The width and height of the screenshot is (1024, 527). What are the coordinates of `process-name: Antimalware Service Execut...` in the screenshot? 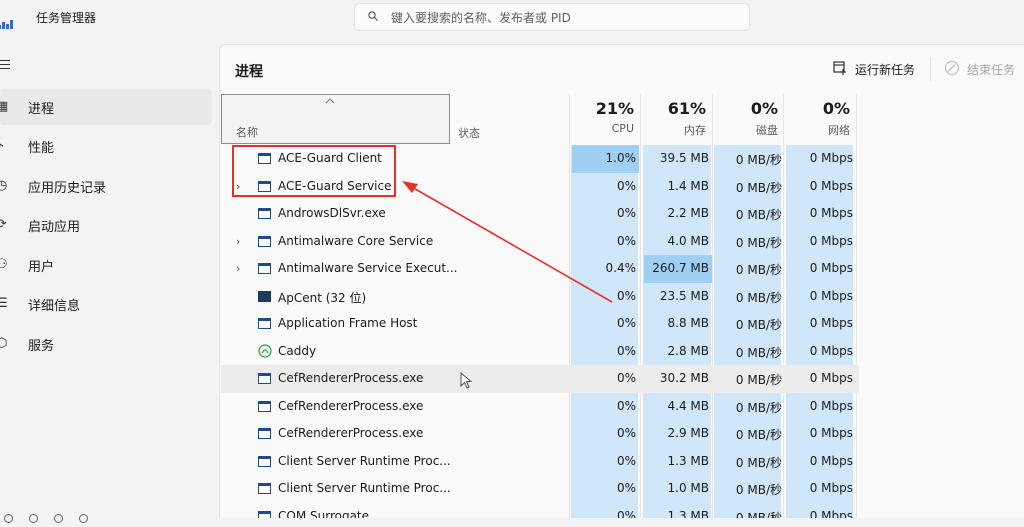 It's located at (368, 268).